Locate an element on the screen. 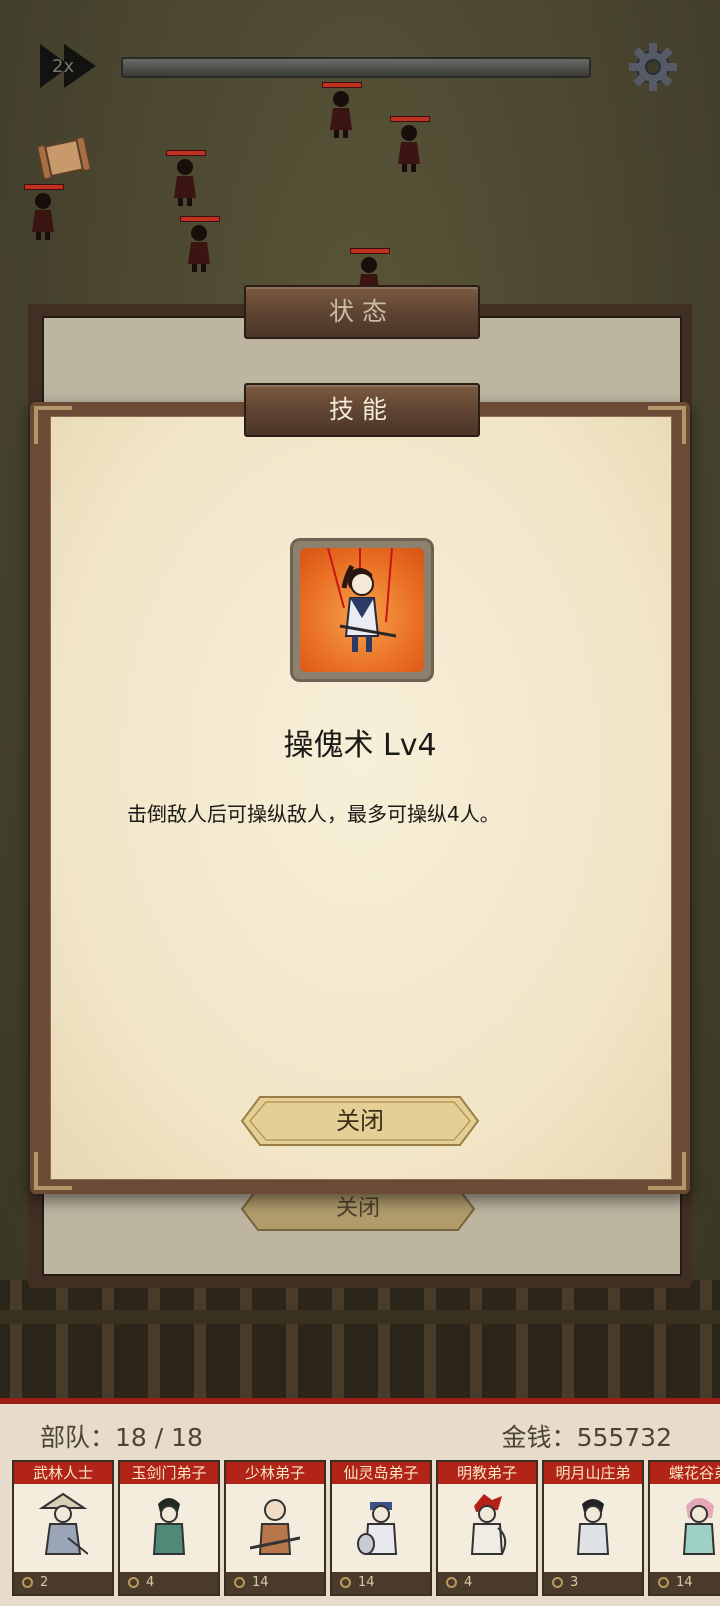 This screenshot has height=1606, width=720. unit-name: 仙灵岛弟子 is located at coordinates (381, 1473).